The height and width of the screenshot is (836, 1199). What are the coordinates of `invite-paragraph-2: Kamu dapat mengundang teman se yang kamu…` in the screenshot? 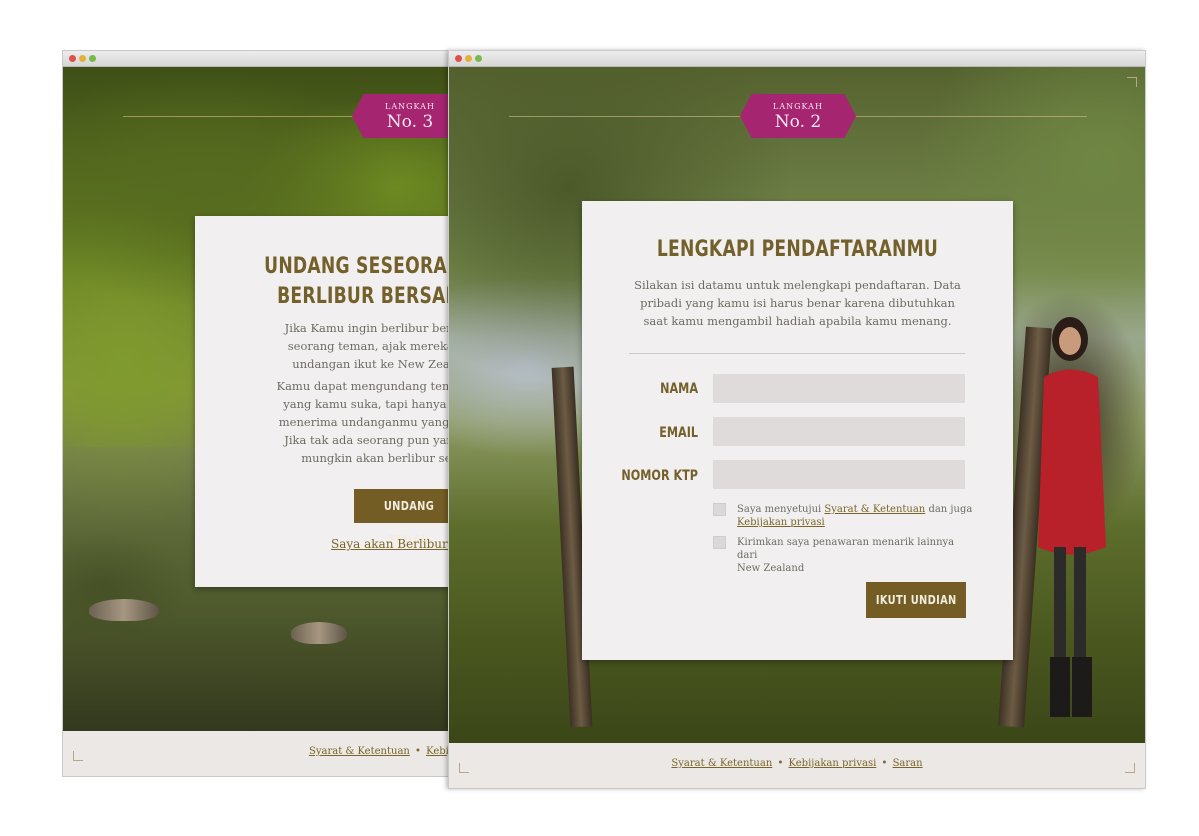 It's located at (338, 422).